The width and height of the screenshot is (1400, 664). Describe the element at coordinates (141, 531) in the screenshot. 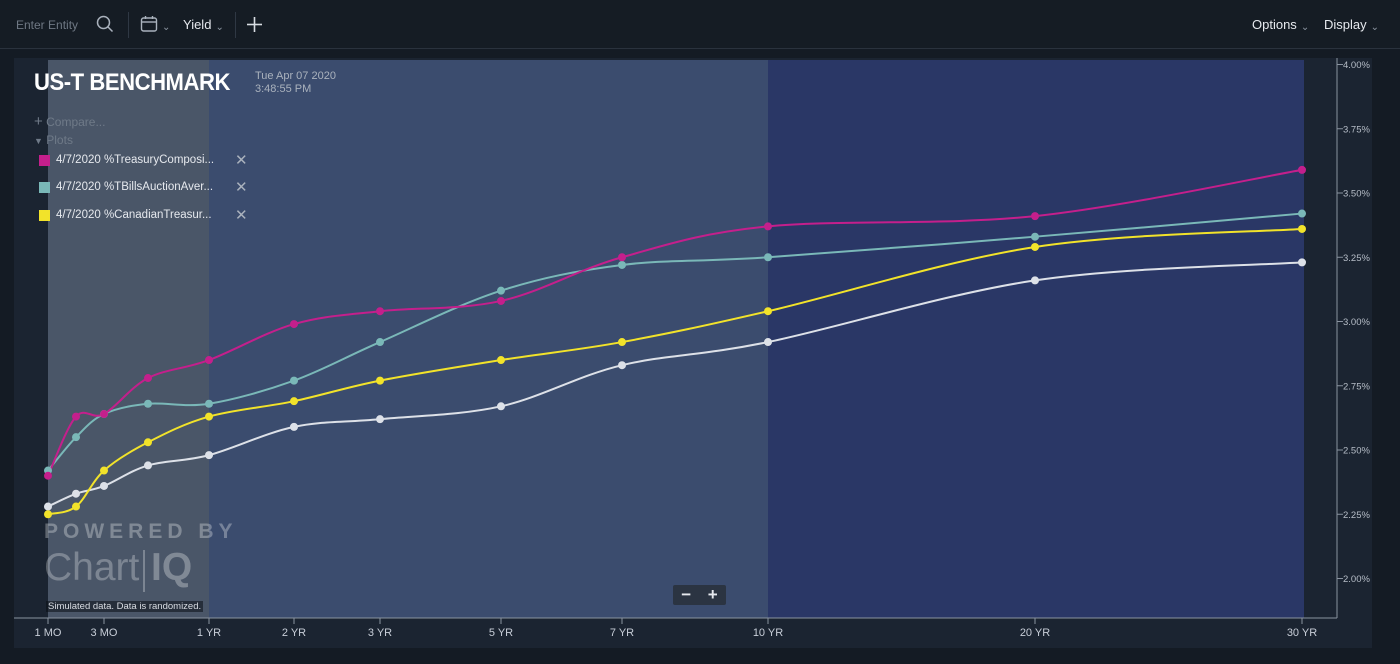

I see `watermark-powered-by: POWERED BY` at that location.